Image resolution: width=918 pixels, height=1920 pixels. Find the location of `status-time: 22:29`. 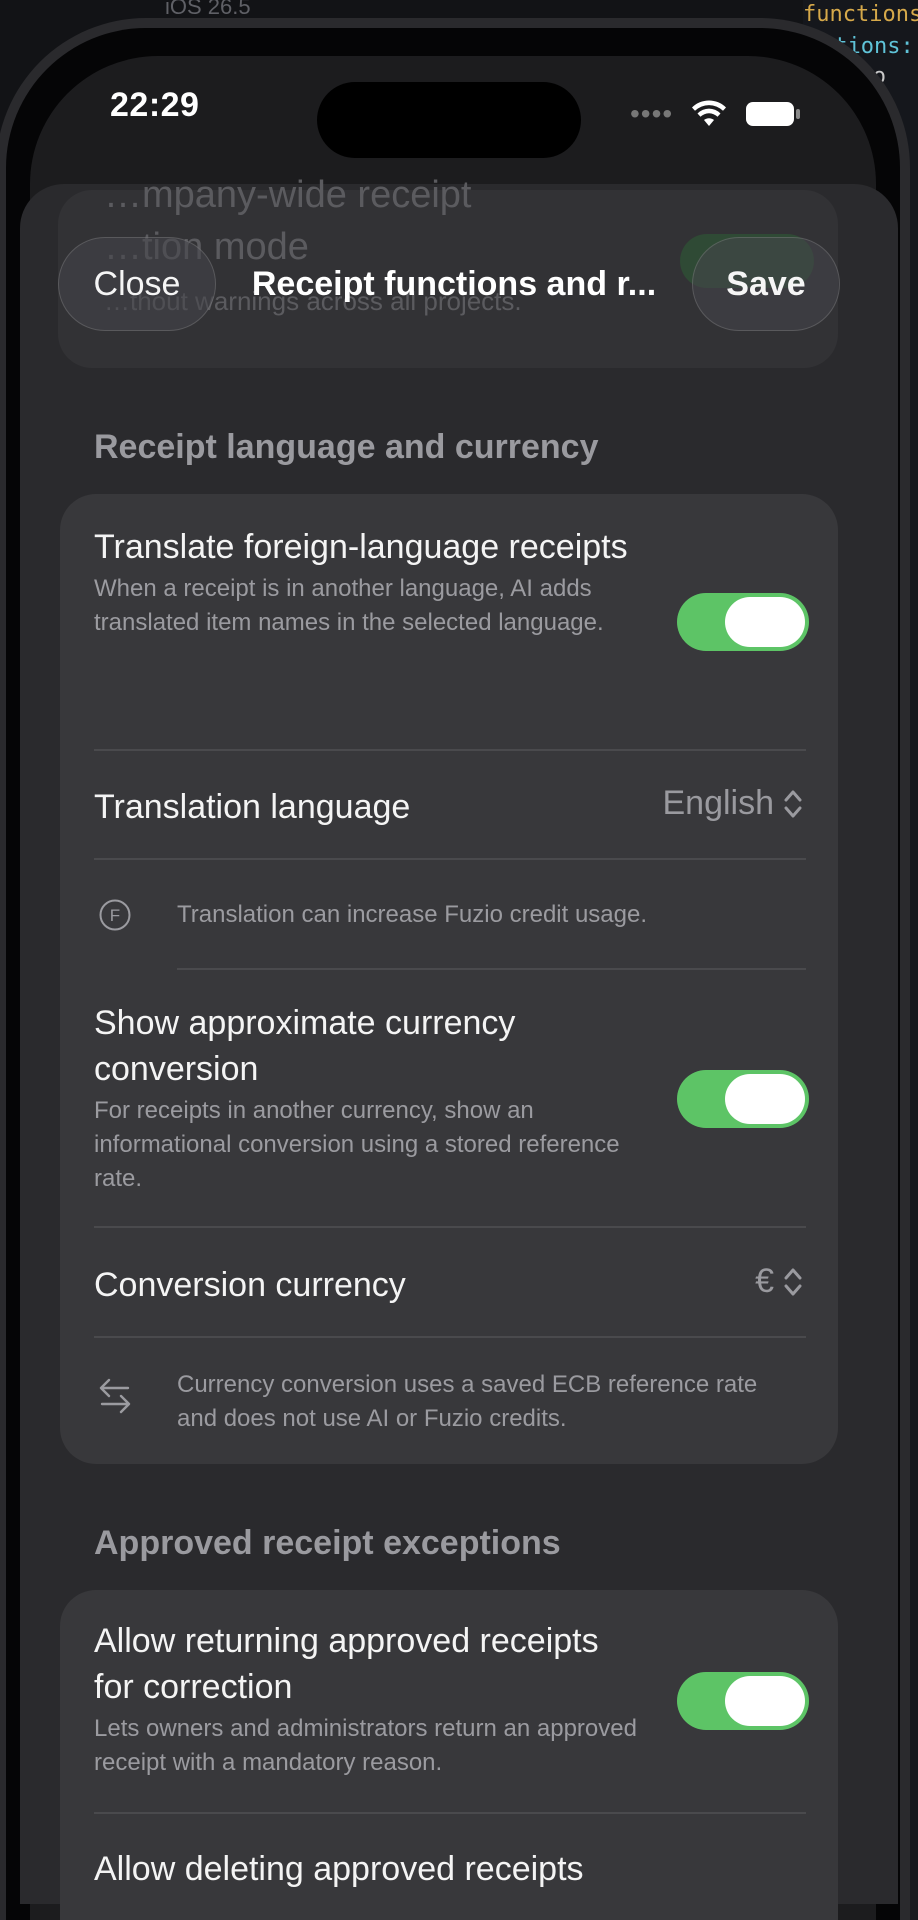

status-time: 22:29 is located at coordinates (155, 105).